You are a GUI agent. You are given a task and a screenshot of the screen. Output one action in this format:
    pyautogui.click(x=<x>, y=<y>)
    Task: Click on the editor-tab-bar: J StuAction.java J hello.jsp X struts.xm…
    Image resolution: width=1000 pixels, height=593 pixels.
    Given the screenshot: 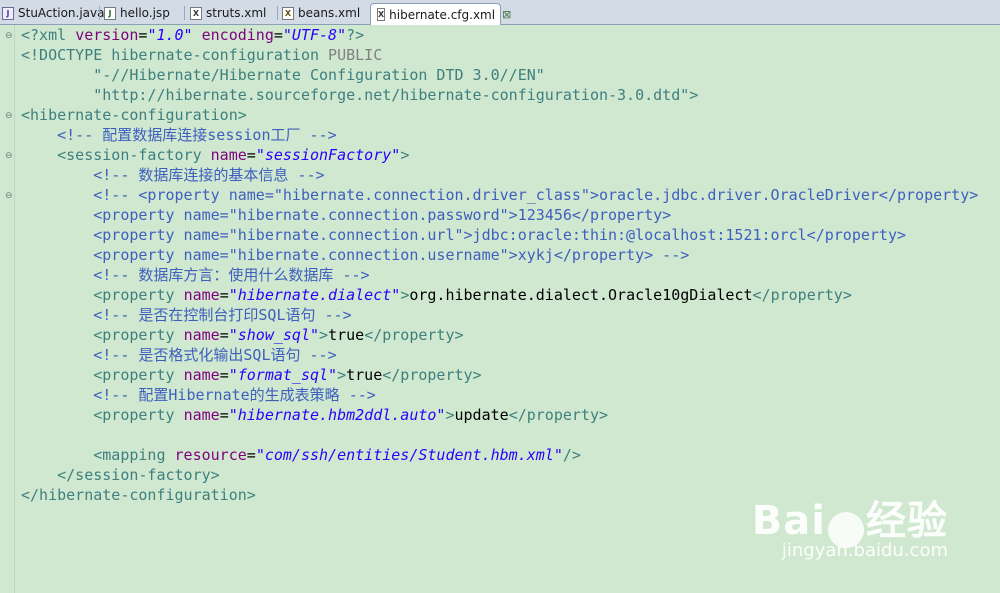 What is the action you would take?
    pyautogui.click(x=500, y=12)
    